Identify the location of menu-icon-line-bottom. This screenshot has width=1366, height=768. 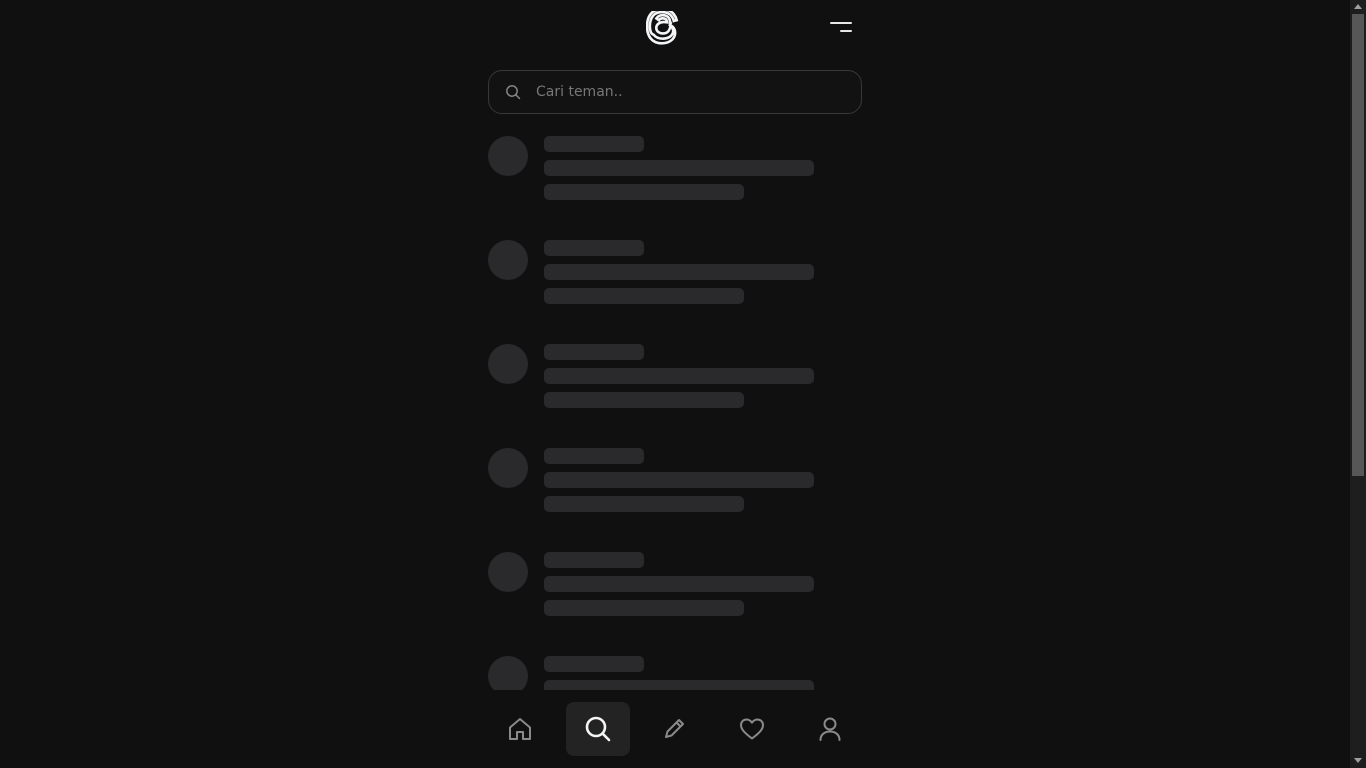
(846, 31).